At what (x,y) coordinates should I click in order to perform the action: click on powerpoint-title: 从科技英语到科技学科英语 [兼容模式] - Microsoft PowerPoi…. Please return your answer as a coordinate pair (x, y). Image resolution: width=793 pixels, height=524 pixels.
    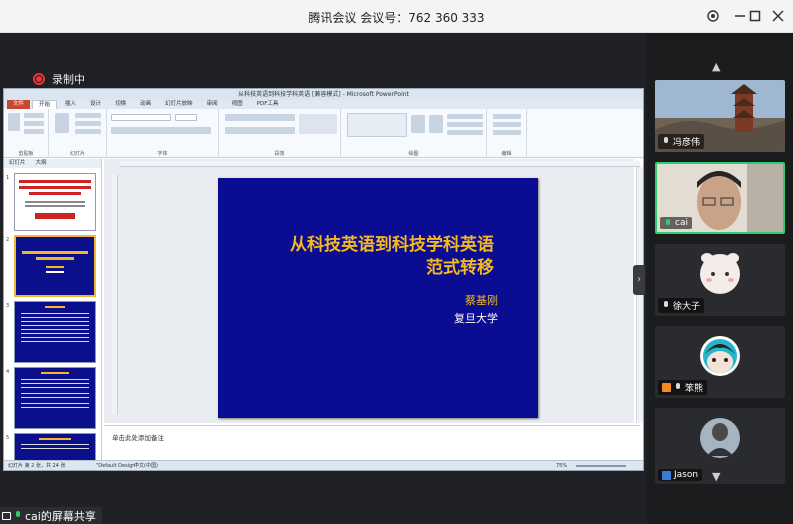
    Looking at the image, I should click on (323, 94).